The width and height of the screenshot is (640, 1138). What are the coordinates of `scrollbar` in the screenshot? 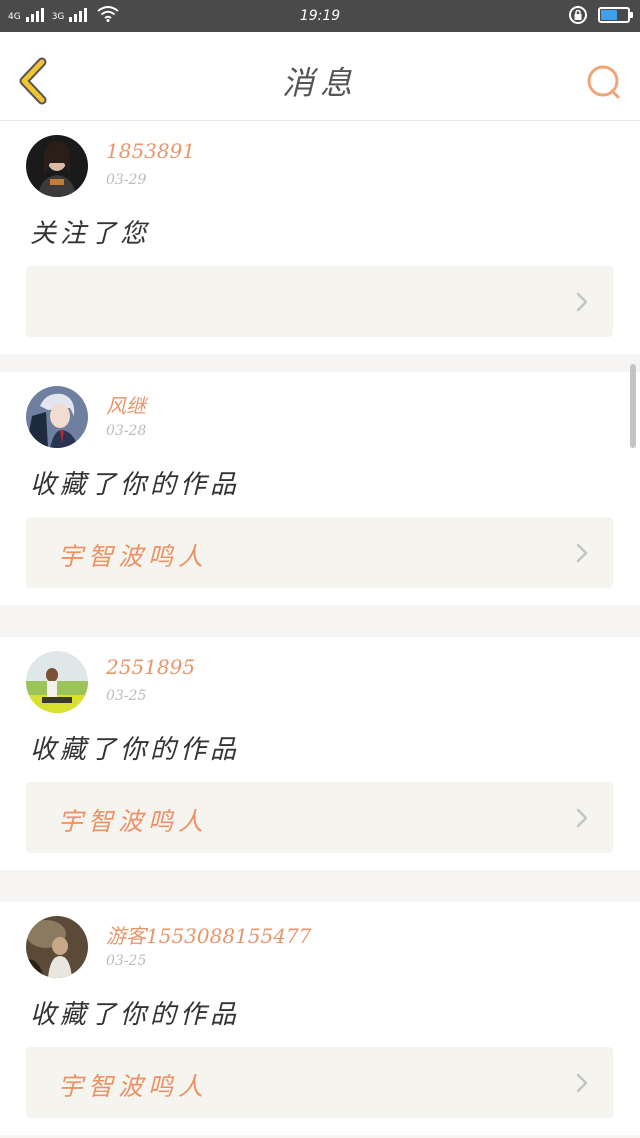 It's located at (633, 406).